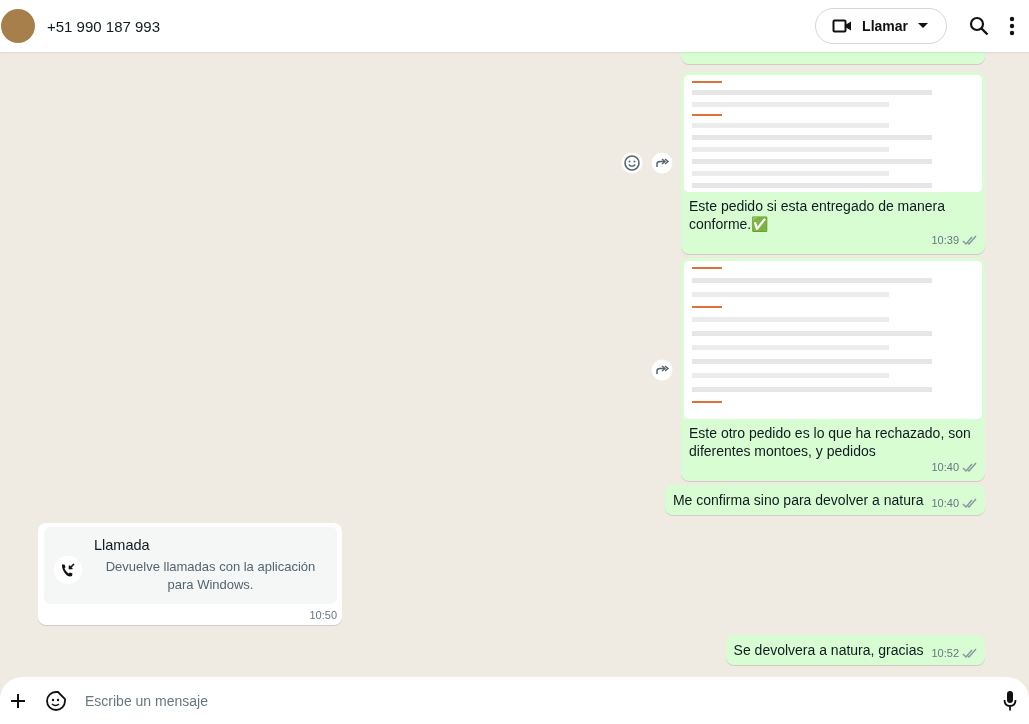  What do you see at coordinates (798, 500) in the screenshot?
I see `message-text: Me confirma sino para devolver a natura` at bounding box center [798, 500].